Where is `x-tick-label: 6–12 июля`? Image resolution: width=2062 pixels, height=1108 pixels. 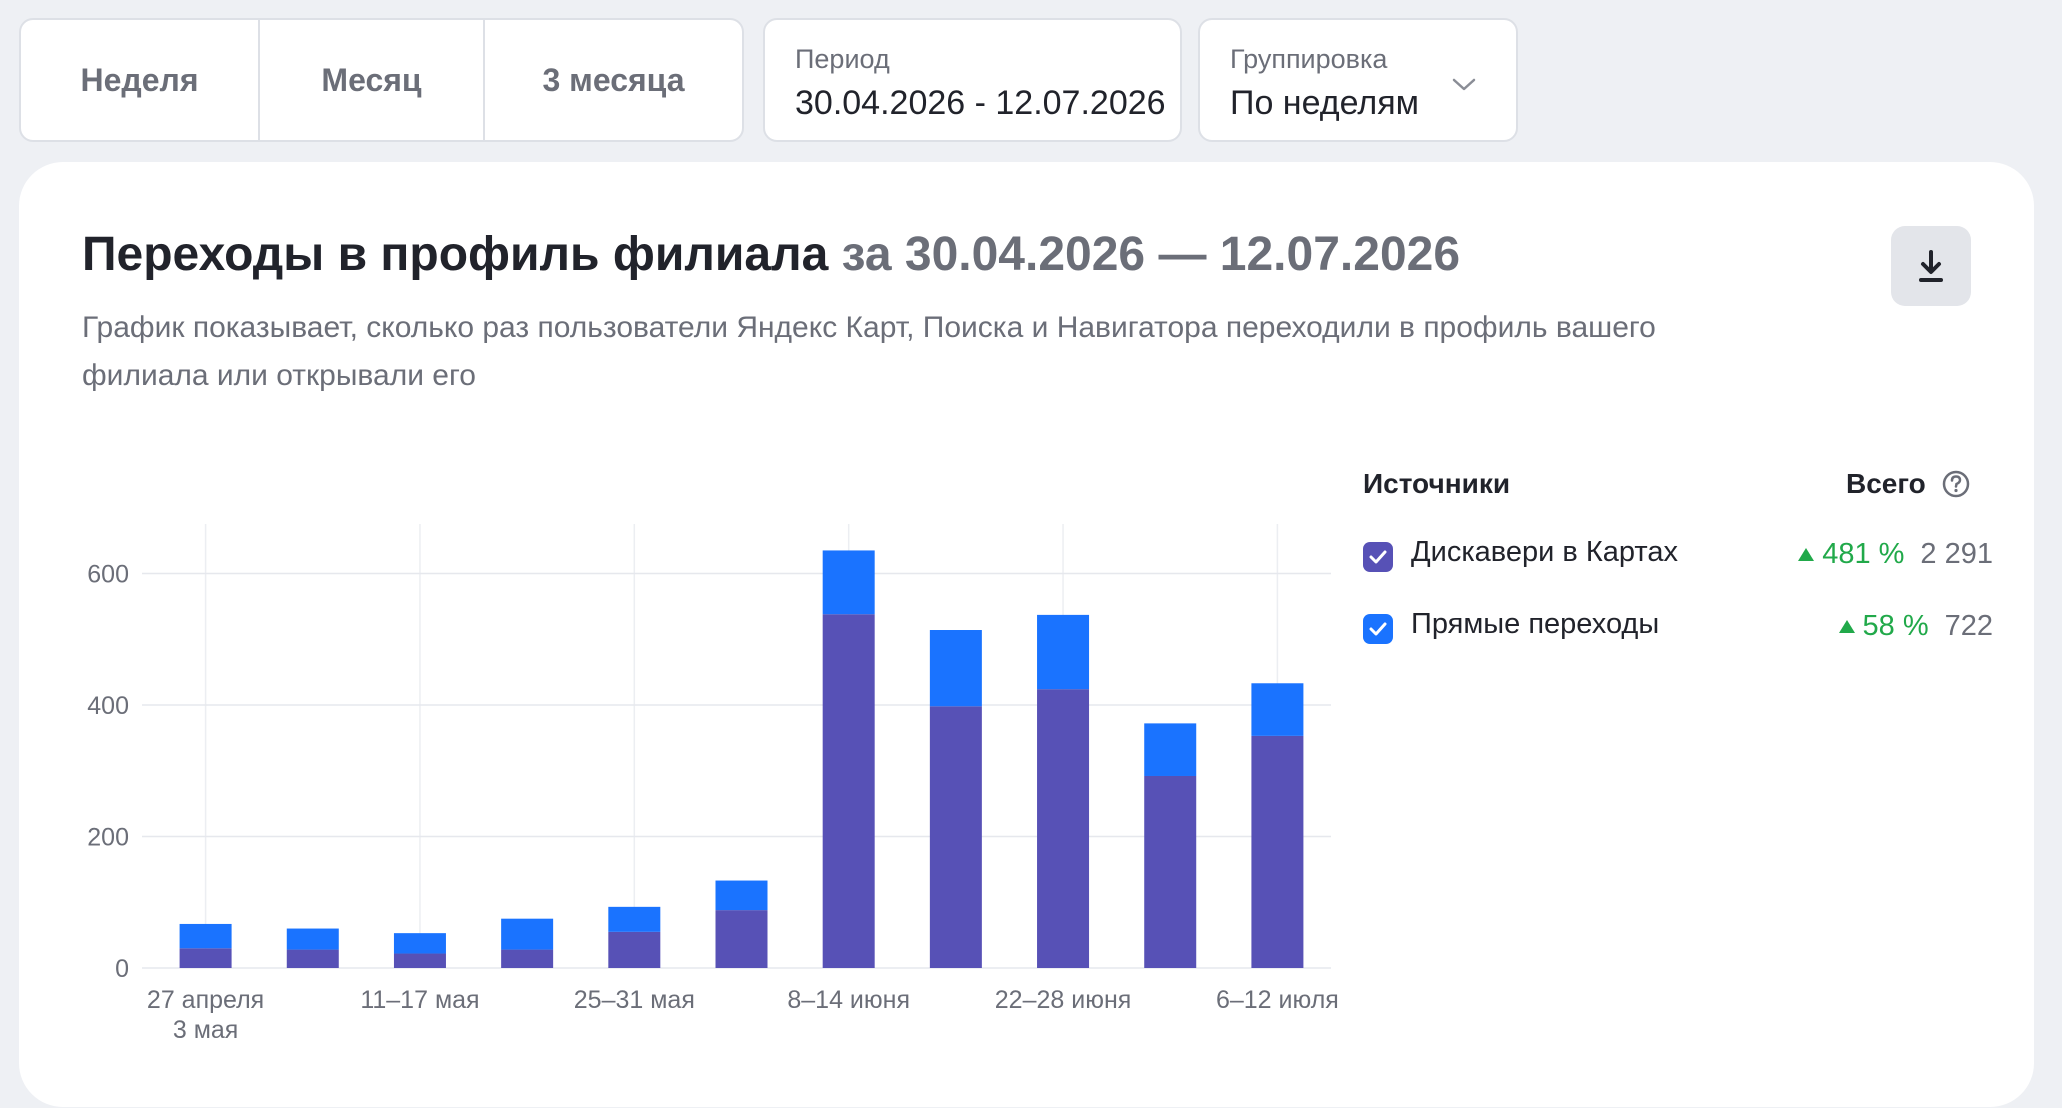
x-tick-label: 6–12 июля is located at coordinates (1277, 1000).